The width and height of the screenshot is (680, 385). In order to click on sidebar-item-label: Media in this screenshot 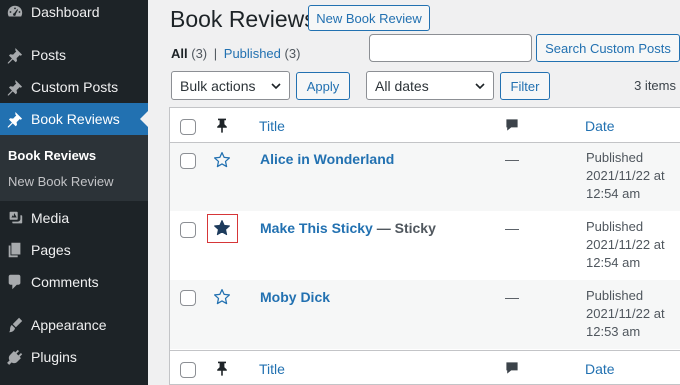, I will do `click(50, 218)`.